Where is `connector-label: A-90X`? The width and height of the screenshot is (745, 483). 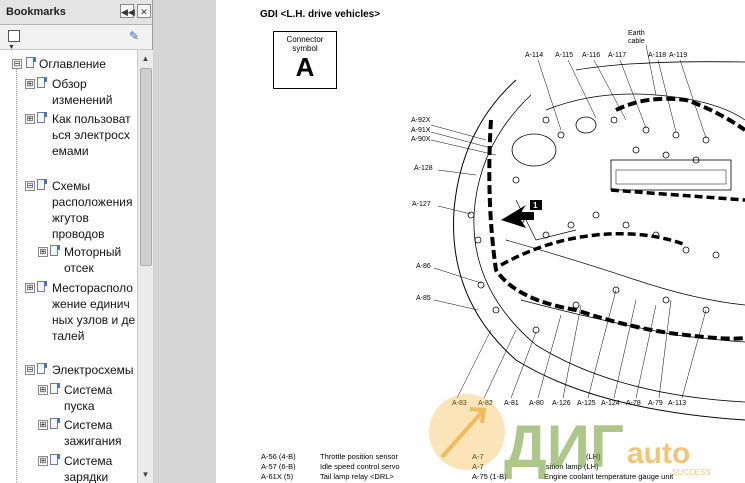 connector-label: A-90X is located at coordinates (421, 139).